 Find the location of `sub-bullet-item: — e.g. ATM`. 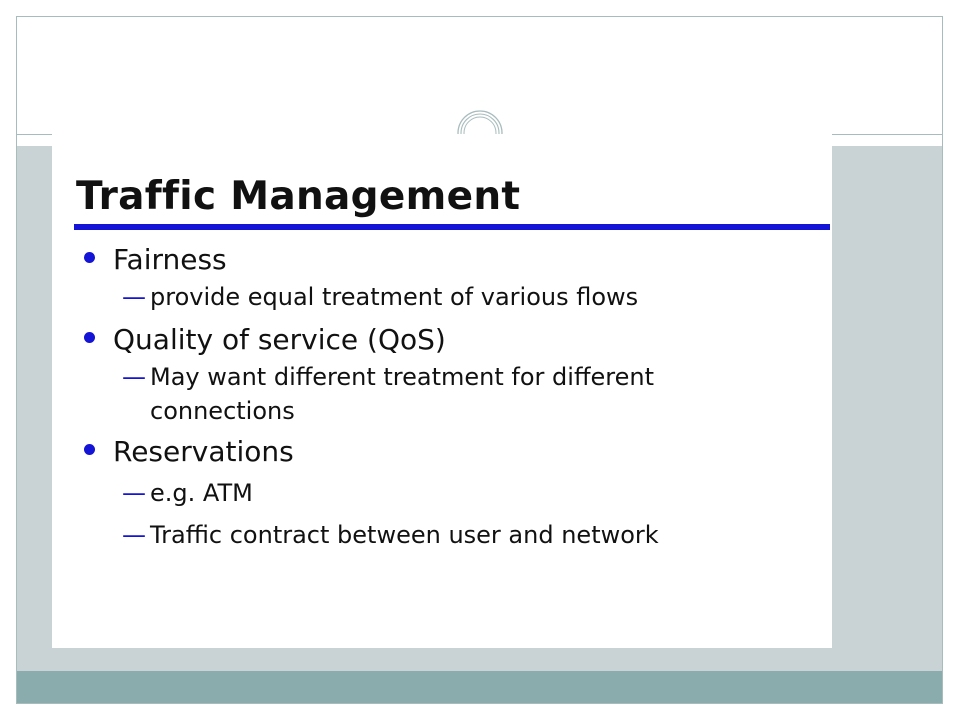

sub-bullet-item: — e.g. ATM is located at coordinates (450, 493).